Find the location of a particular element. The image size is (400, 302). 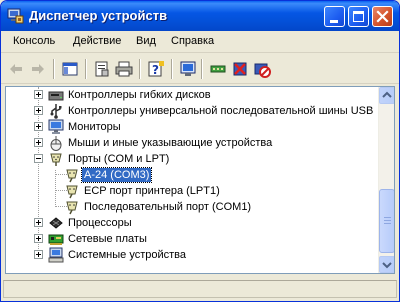

network-card-icon is located at coordinates (56, 239).